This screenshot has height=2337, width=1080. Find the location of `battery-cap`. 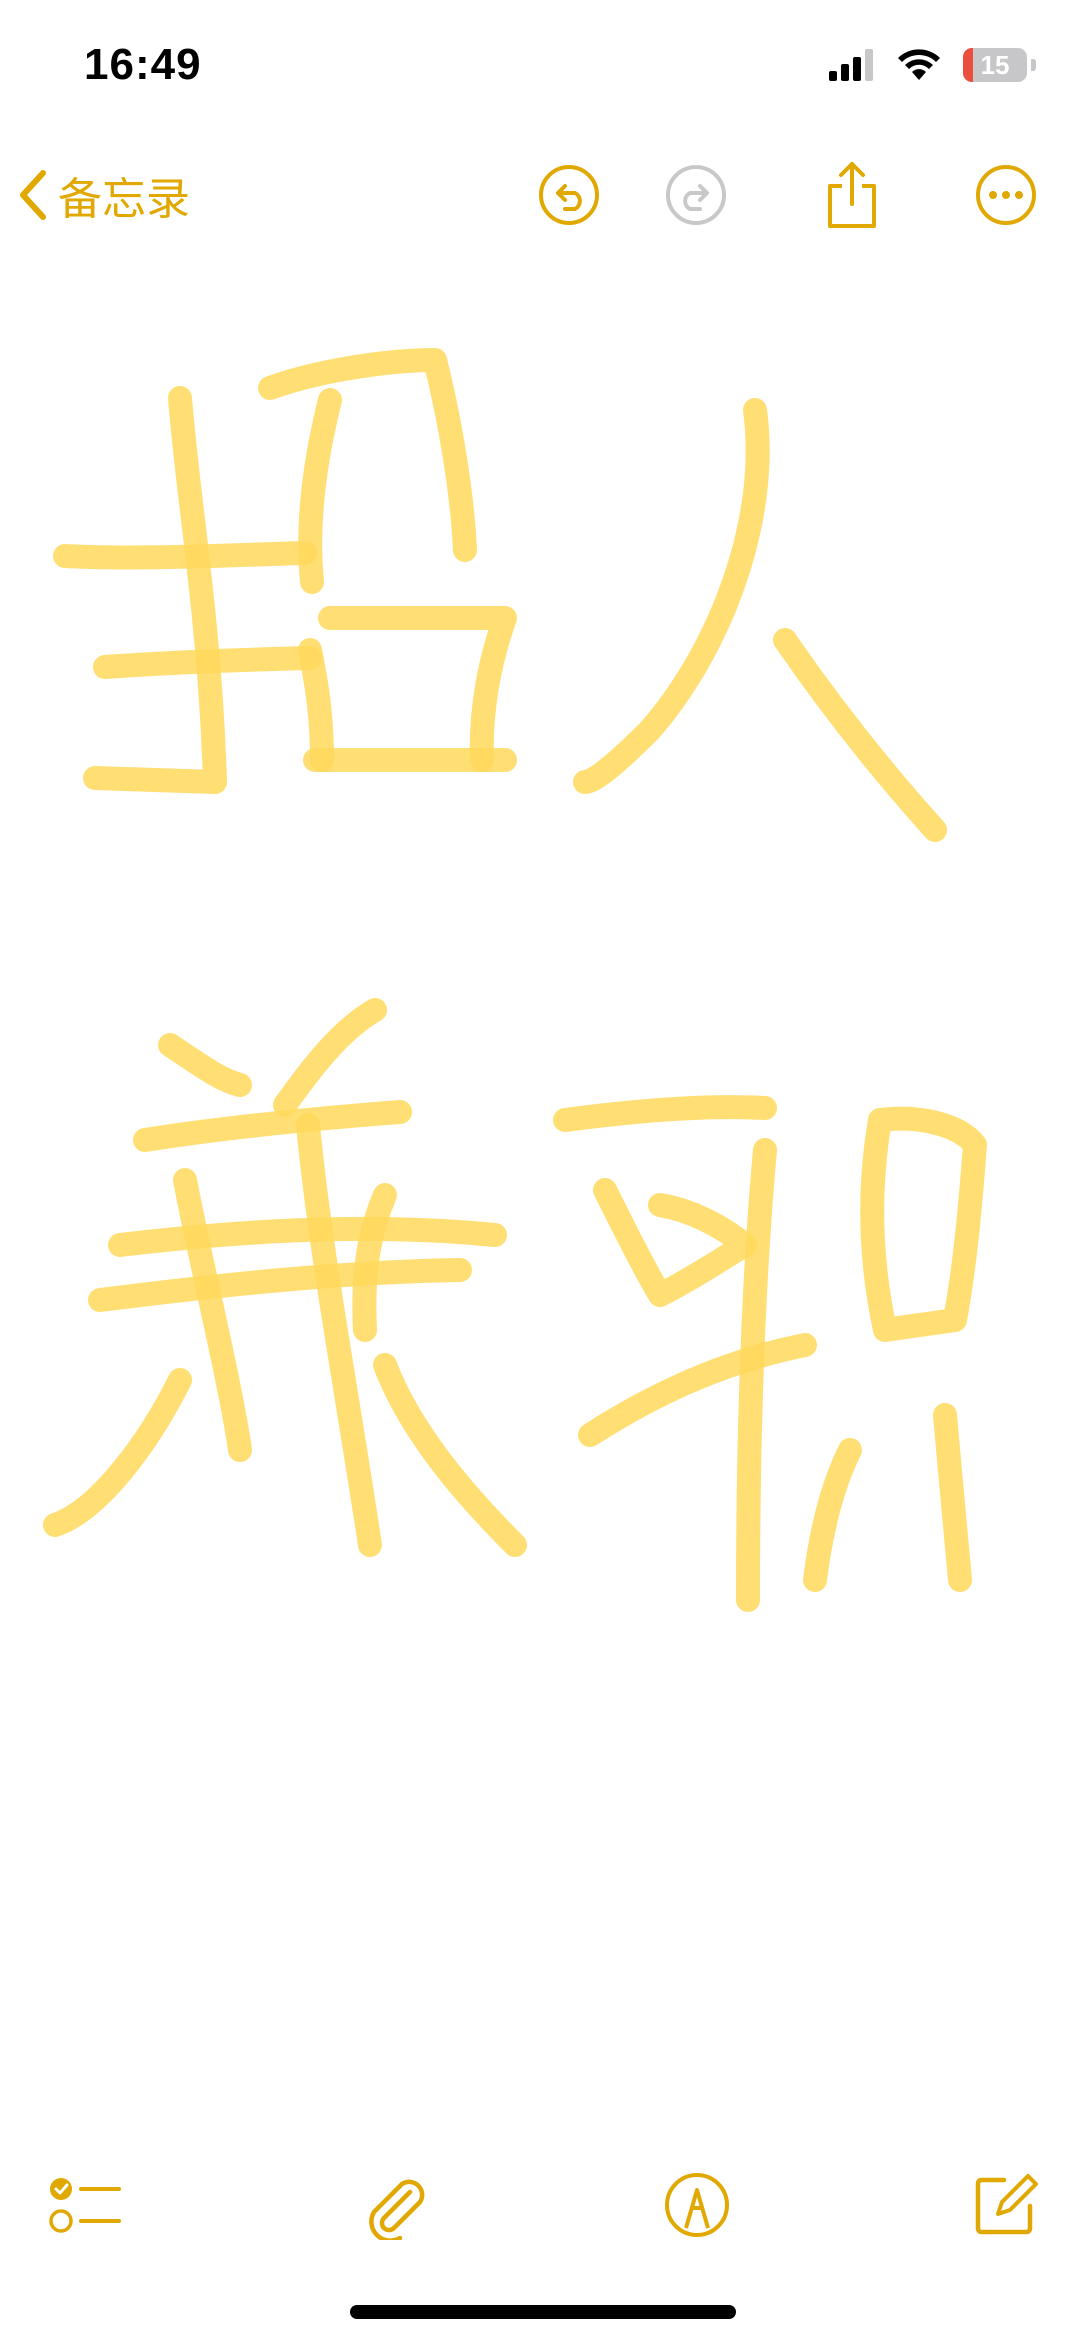

battery-cap is located at coordinates (1033, 65).